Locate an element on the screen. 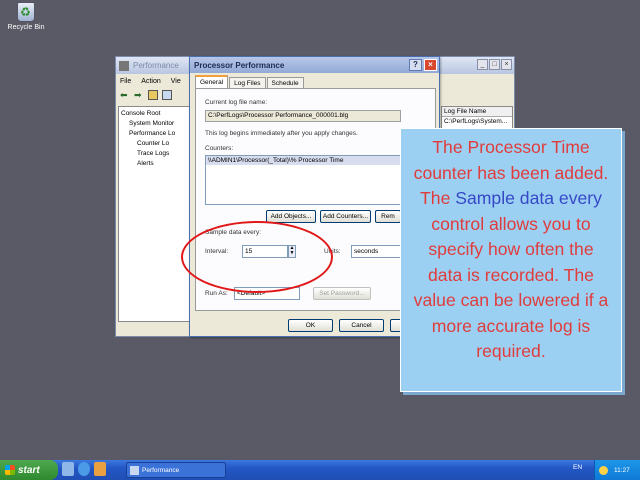 This screenshot has height=480, width=640. tree-system-monitor: System Monitor is located at coordinates (155, 124).